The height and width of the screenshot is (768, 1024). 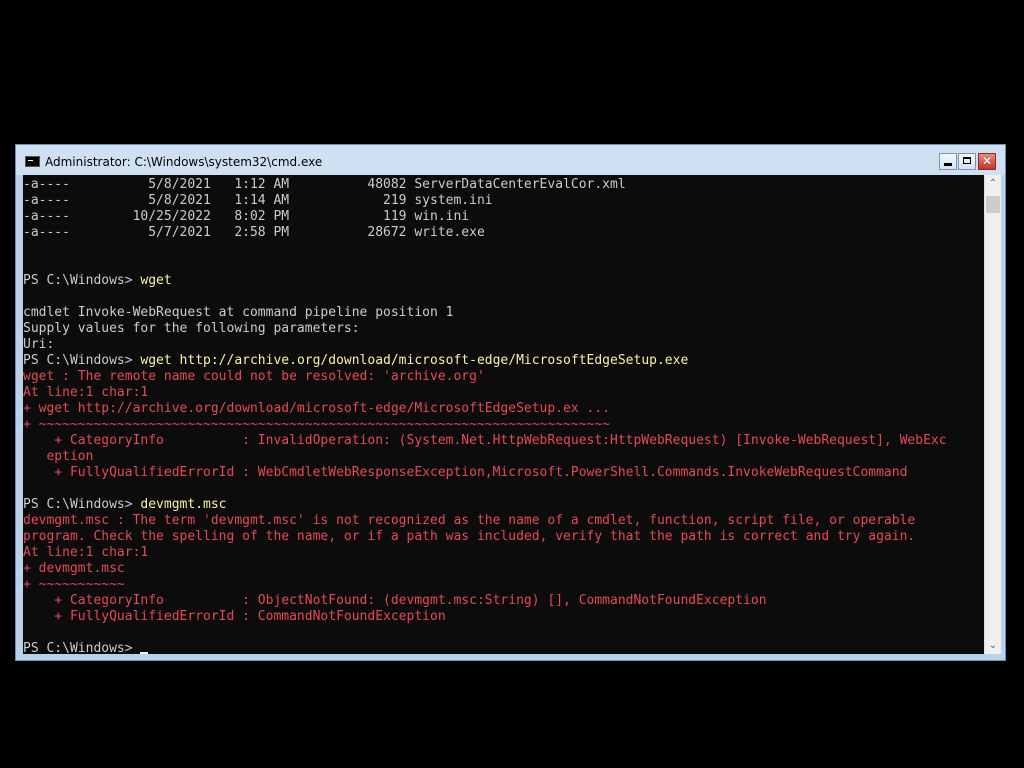 What do you see at coordinates (144, 653) in the screenshot?
I see `text-cursor` at bounding box center [144, 653].